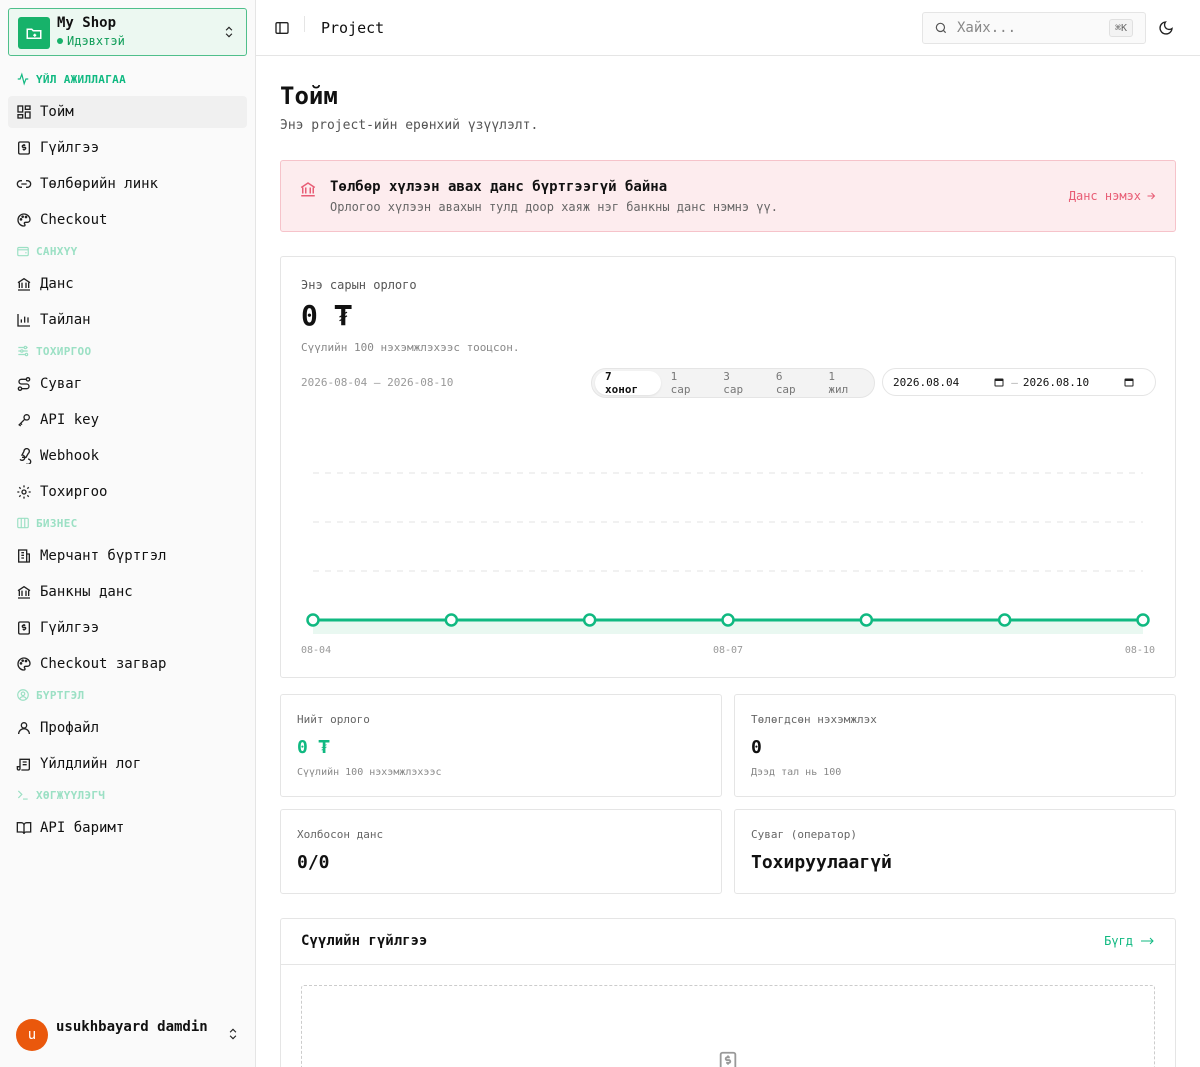 The image size is (1200, 1067). I want to click on sidebar-item-label: Төлбөрийн линк, so click(99, 184).